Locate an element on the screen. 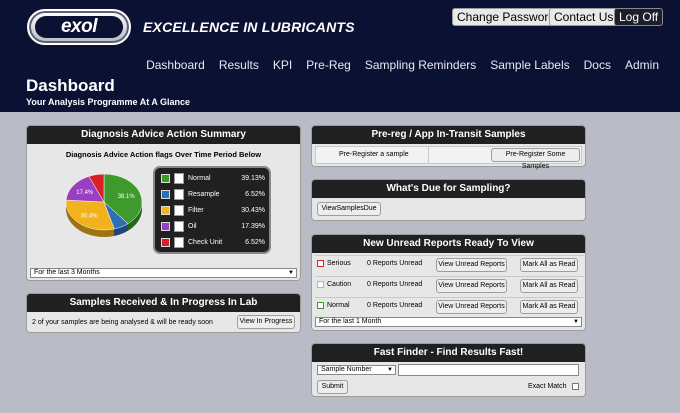 This screenshot has width=680, height=413. change-password-button: Change Password is located at coordinates (506, 17).